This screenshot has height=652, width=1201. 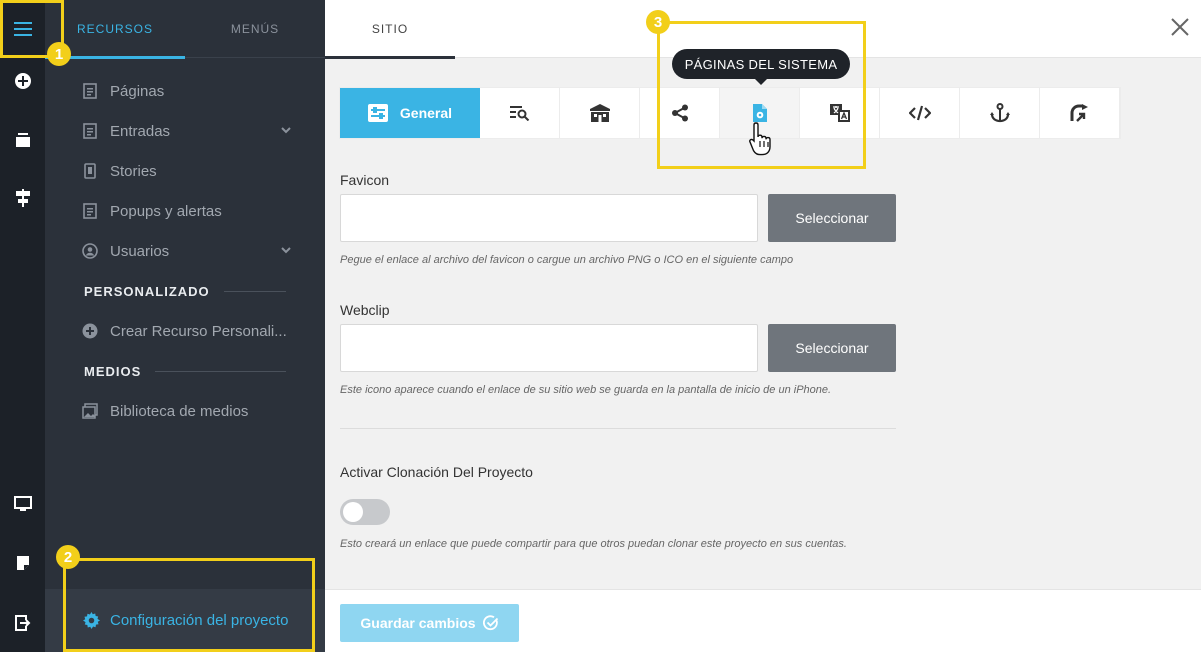 What do you see at coordinates (549, 348) in the screenshot?
I see `webclip-input` at bounding box center [549, 348].